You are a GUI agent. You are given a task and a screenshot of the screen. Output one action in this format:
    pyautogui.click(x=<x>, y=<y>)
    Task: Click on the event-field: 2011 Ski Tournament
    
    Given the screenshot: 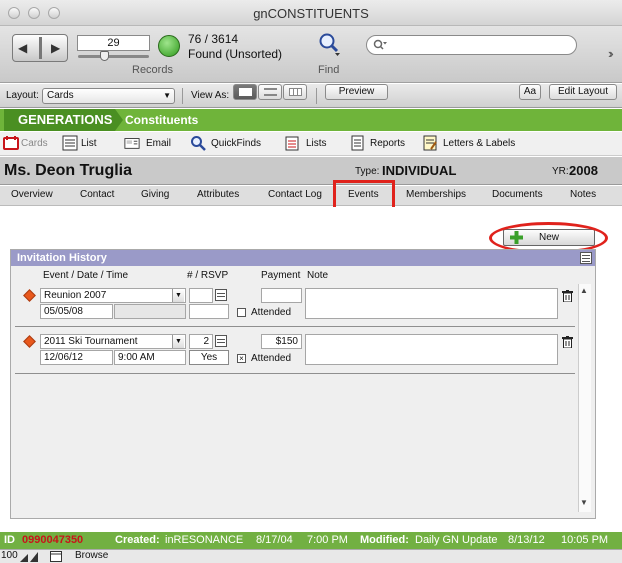 What is the action you would take?
    pyautogui.click(x=113, y=341)
    